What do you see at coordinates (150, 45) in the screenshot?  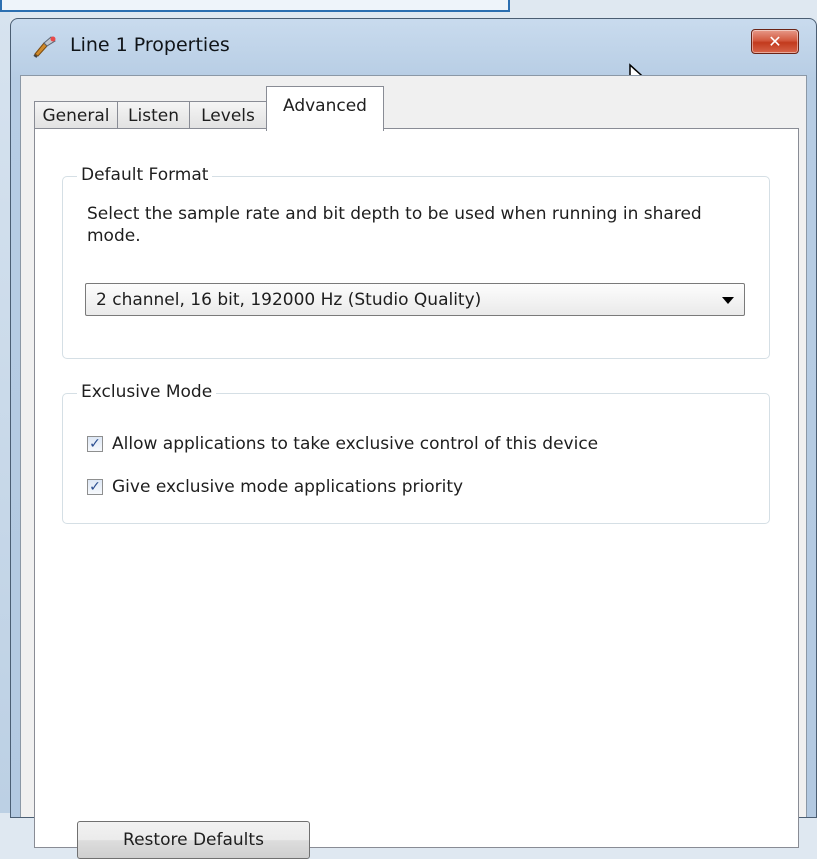 I see `window-title: Line 1 Properties` at bounding box center [150, 45].